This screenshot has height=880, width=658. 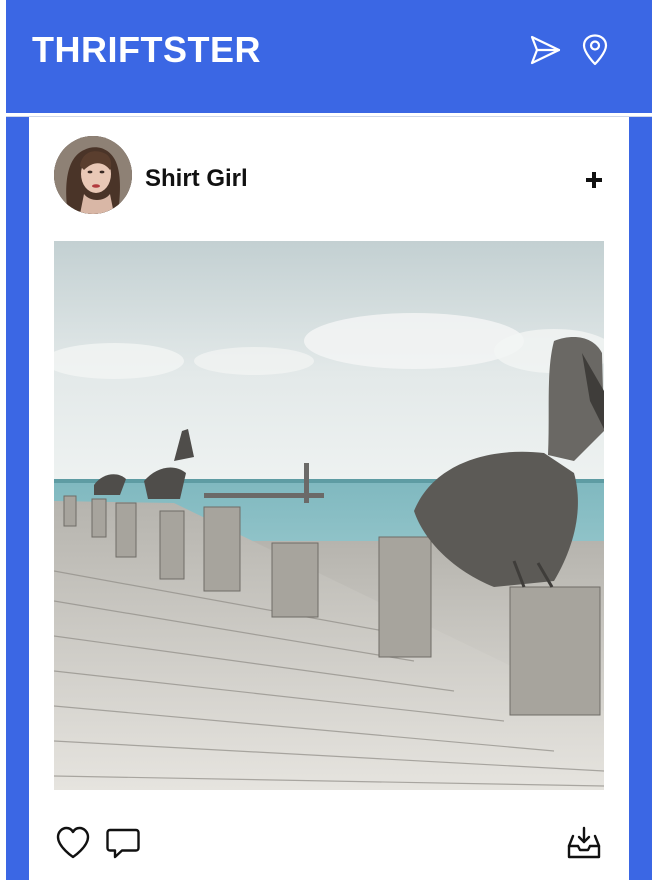 What do you see at coordinates (594, 180) in the screenshot?
I see `plus-icon` at bounding box center [594, 180].